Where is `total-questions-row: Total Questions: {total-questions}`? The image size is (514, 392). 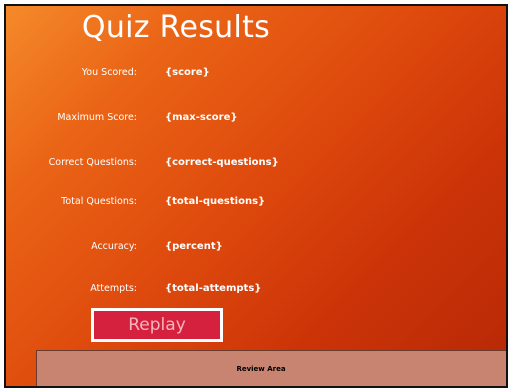
total-questions-row: Total Questions: {total-questions} is located at coordinates (256, 202).